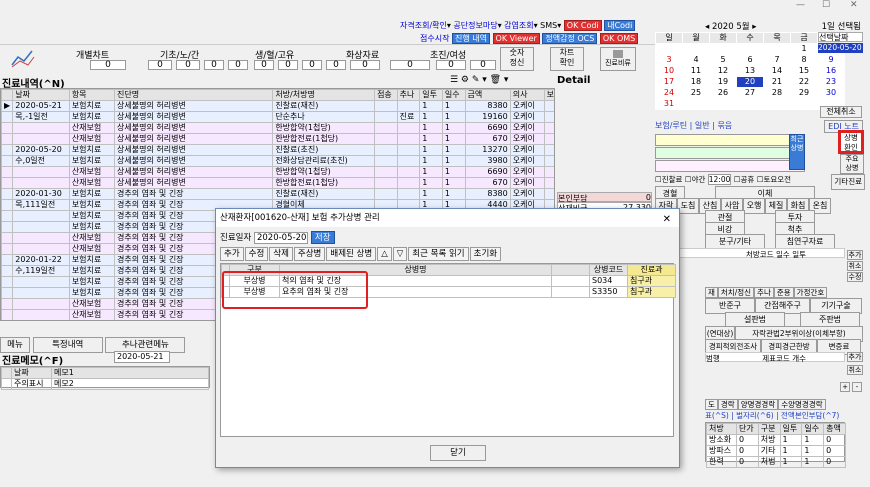  I want to click on diagnosis-input-sub2, so click(730, 166).